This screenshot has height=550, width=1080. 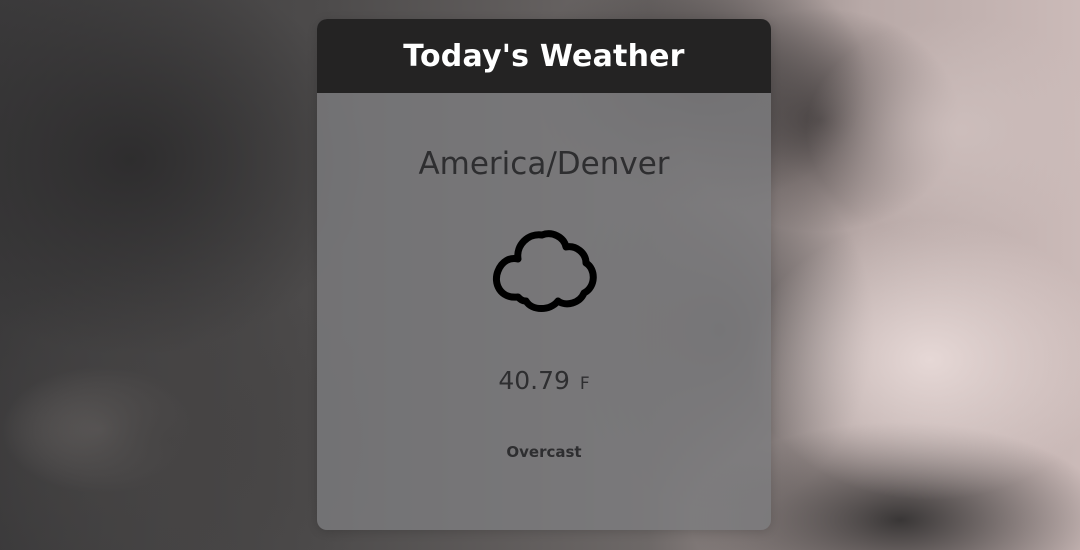 I want to click on weather-condition: Overcast, so click(x=544, y=452).